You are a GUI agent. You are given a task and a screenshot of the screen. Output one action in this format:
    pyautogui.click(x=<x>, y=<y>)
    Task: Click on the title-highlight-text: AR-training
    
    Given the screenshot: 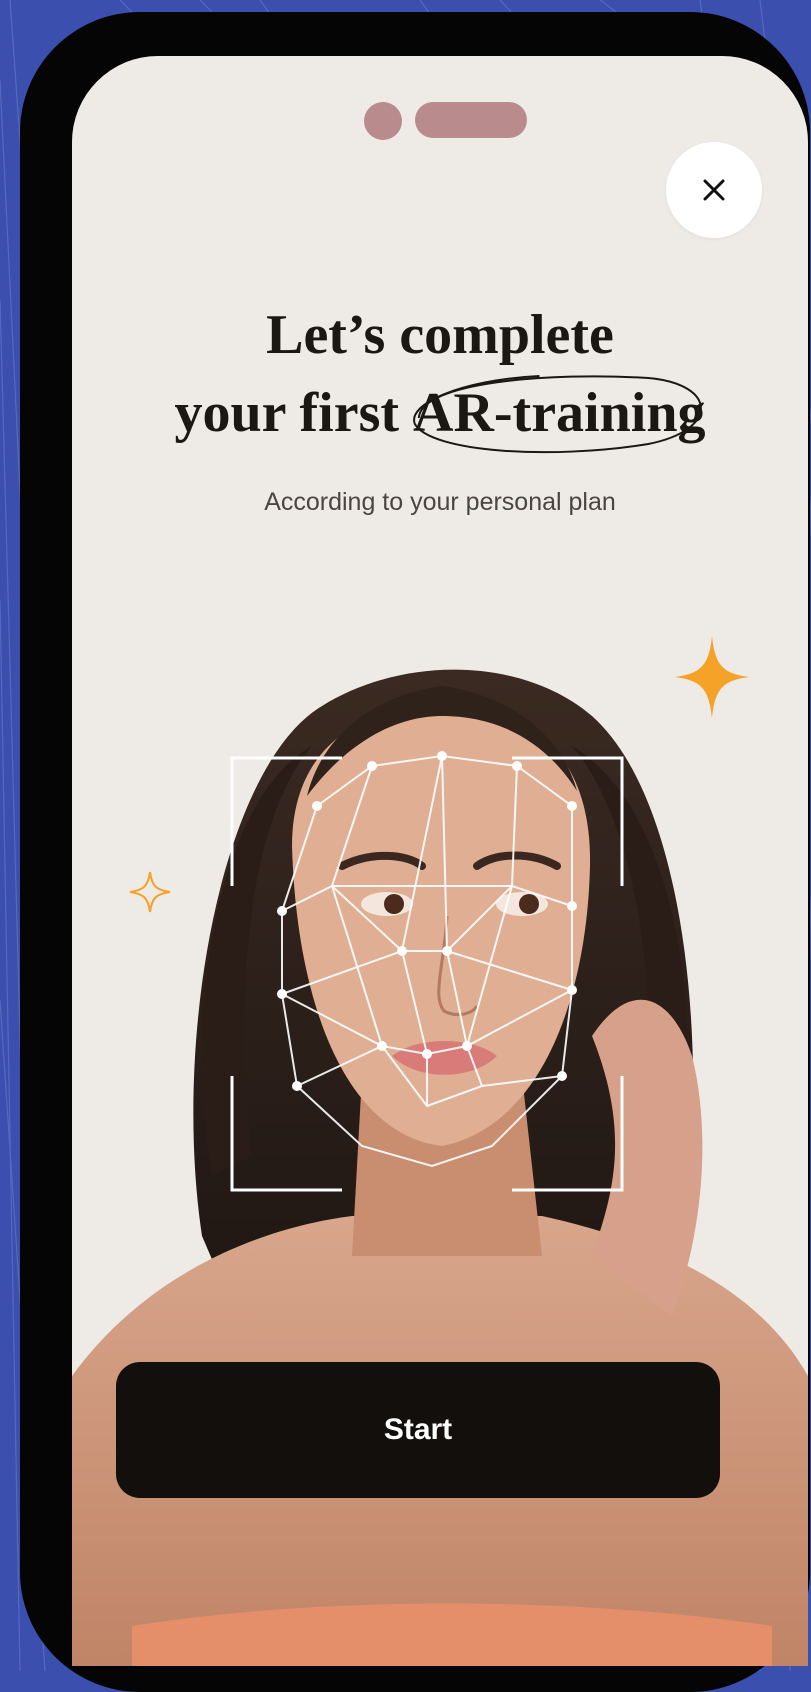 What is the action you would take?
    pyautogui.click(x=559, y=413)
    